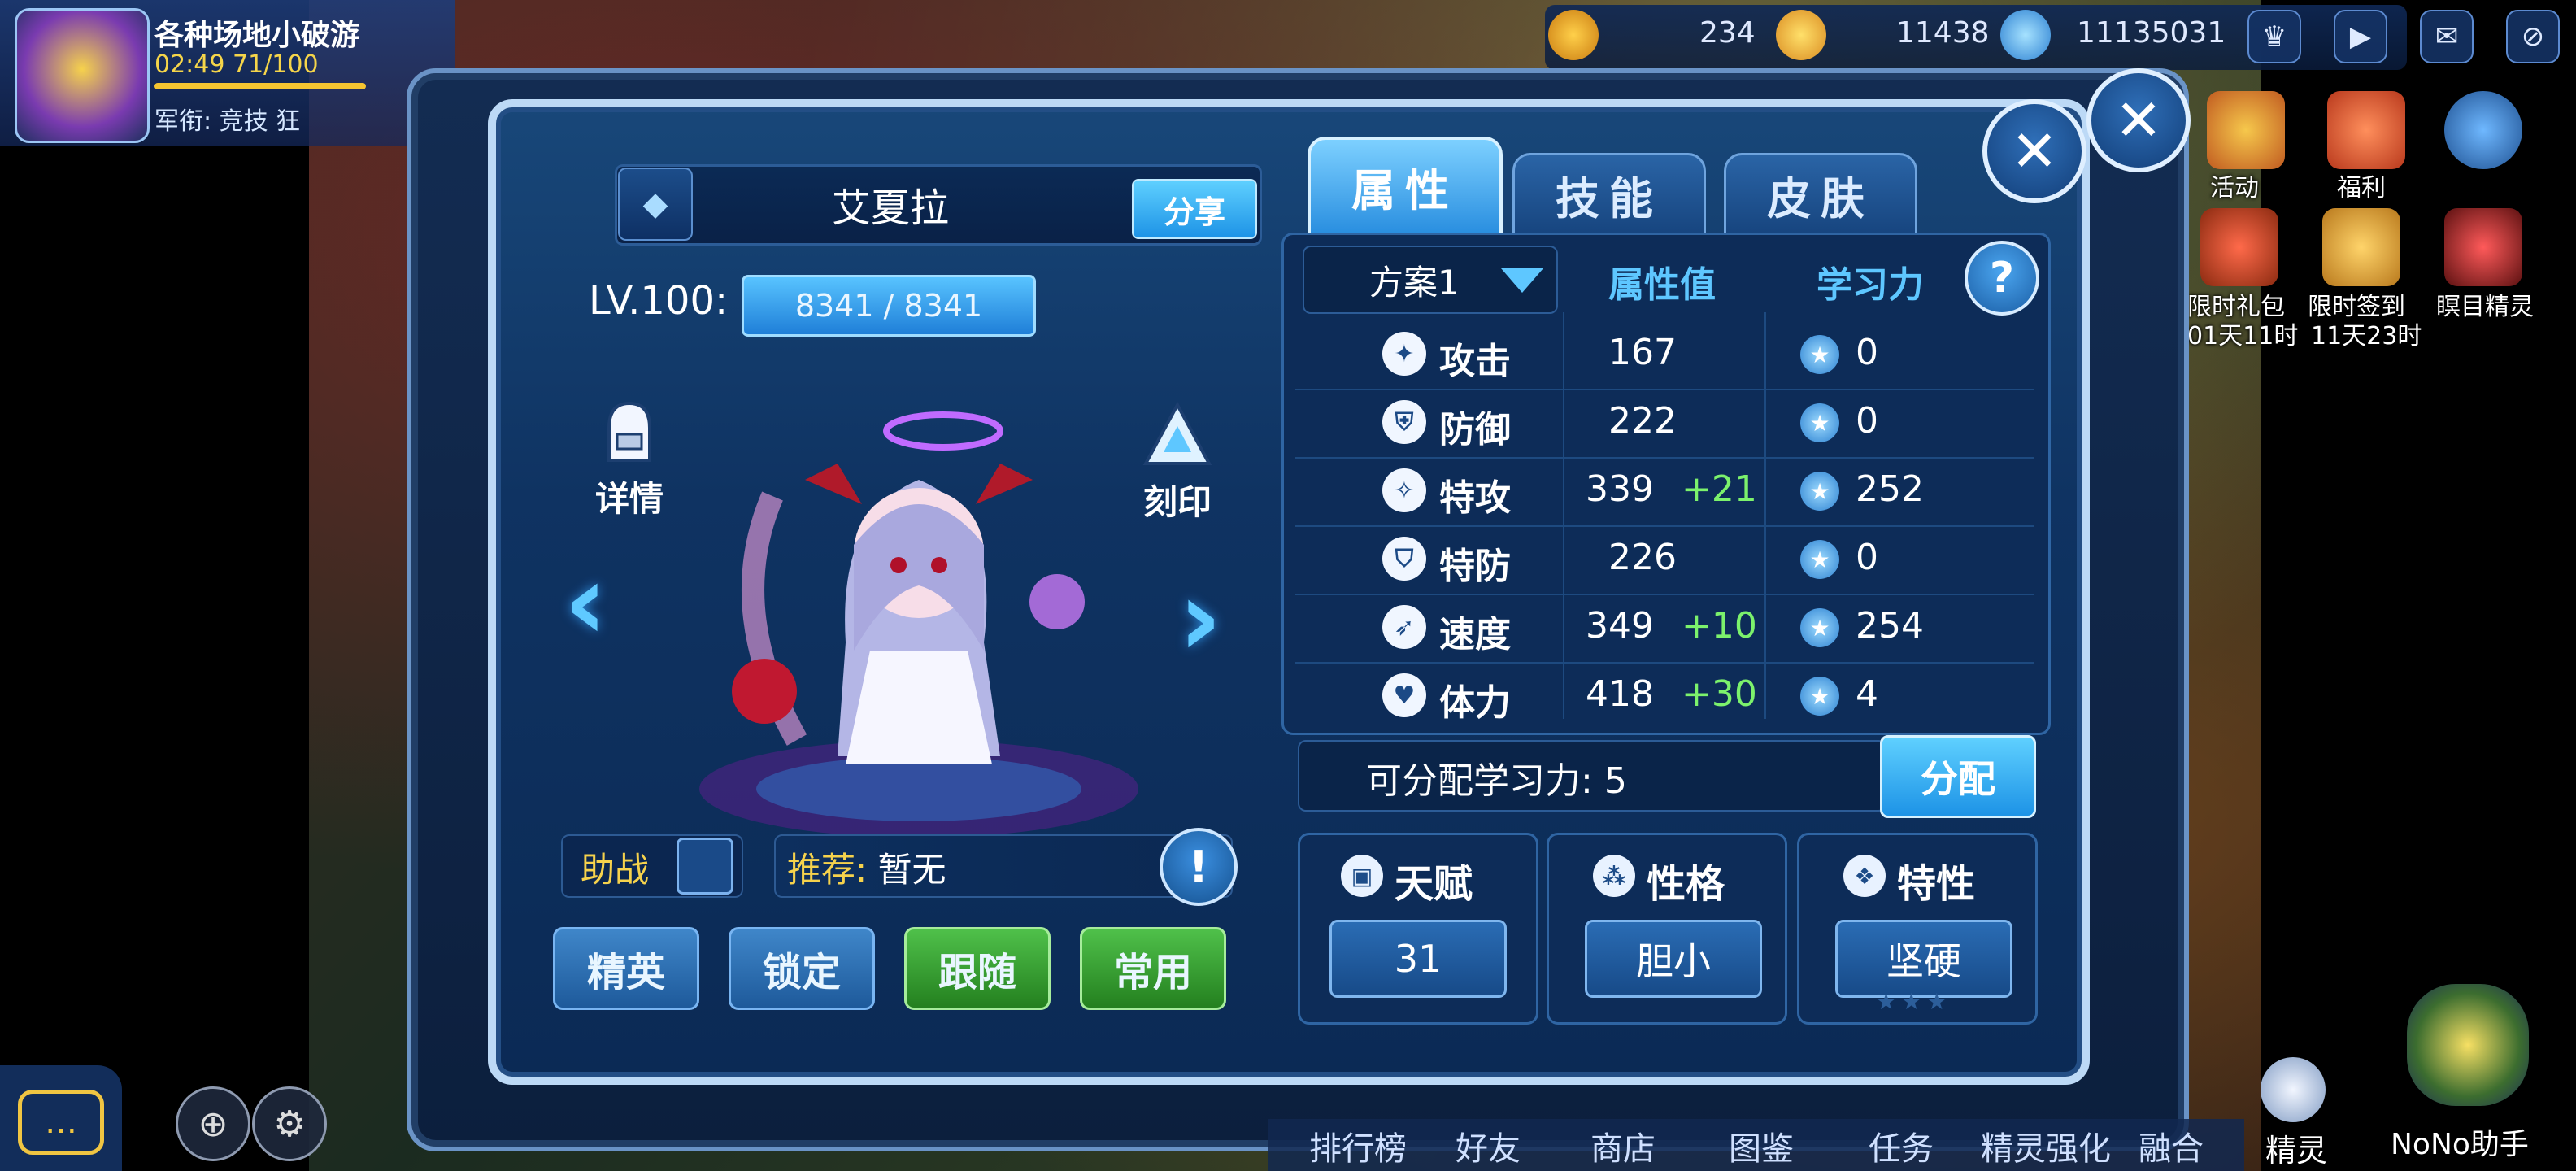  Describe the element at coordinates (1643, 558) in the screenshot. I see `stat-value: 226` at that location.